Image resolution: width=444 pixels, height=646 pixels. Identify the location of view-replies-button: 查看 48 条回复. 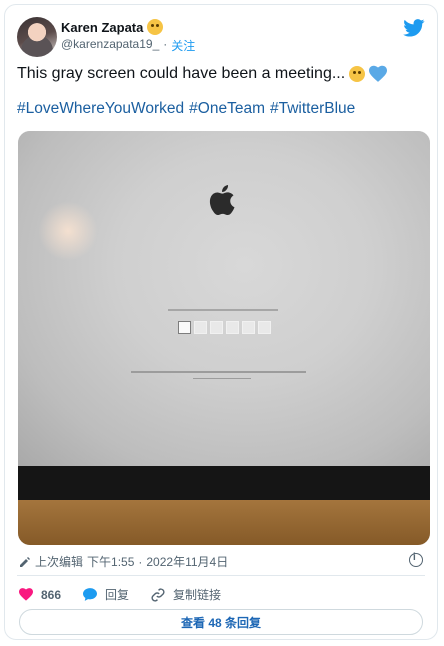
(221, 622).